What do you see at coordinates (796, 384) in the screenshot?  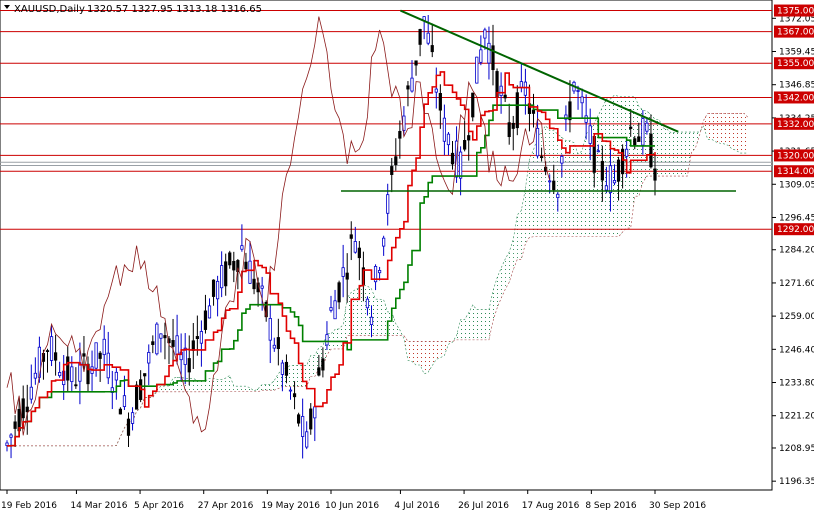 I see `y-tick-label: 1233.80` at bounding box center [796, 384].